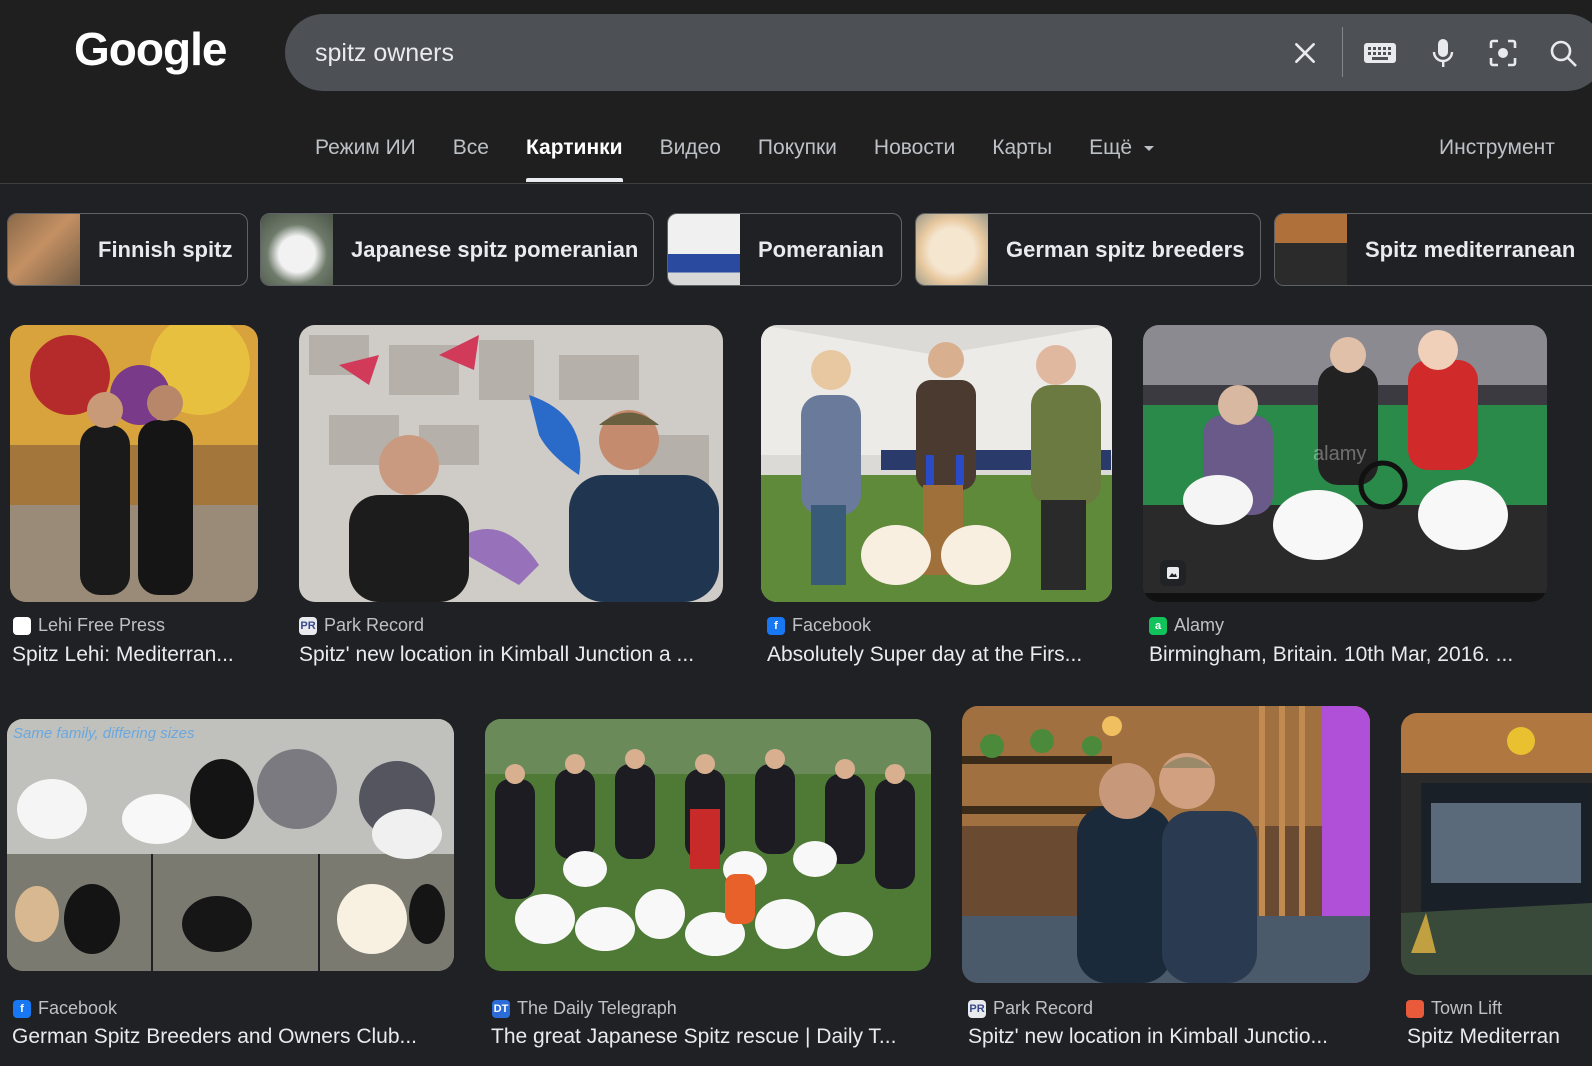  What do you see at coordinates (1125, 249) in the screenshot?
I see `chip-label: German spitz breeders` at bounding box center [1125, 249].